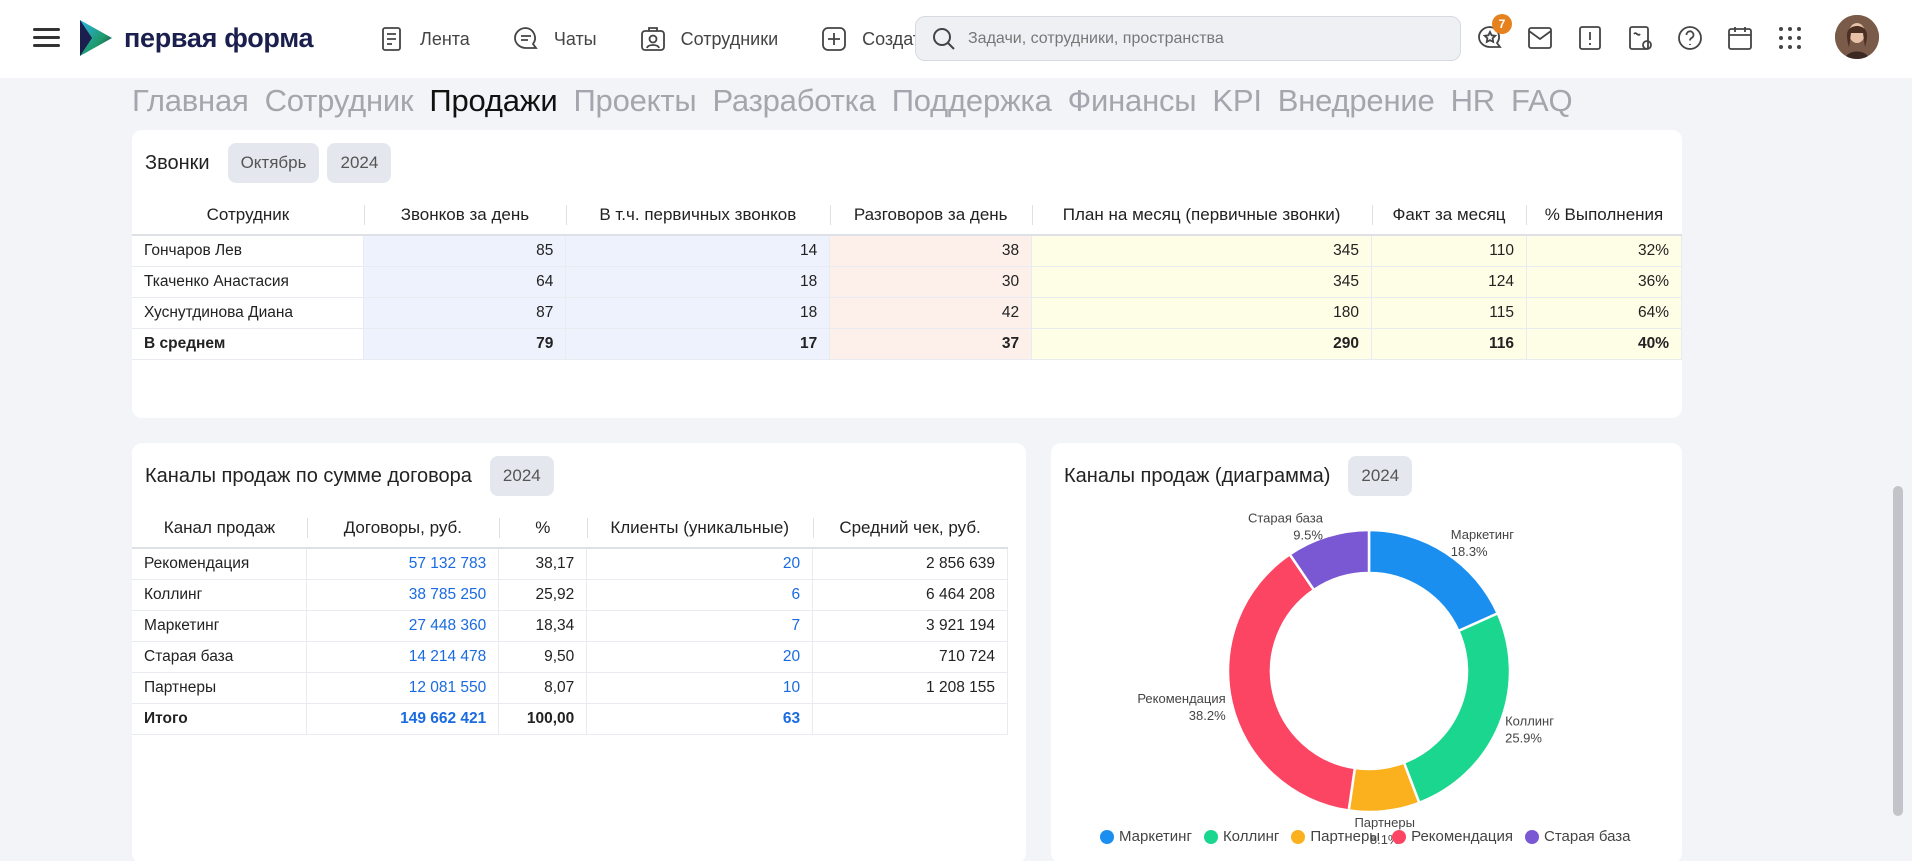 Image resolution: width=1912 pixels, height=861 pixels. What do you see at coordinates (1356, 101) in the screenshot?
I see `tab-implementation: Внедрение` at bounding box center [1356, 101].